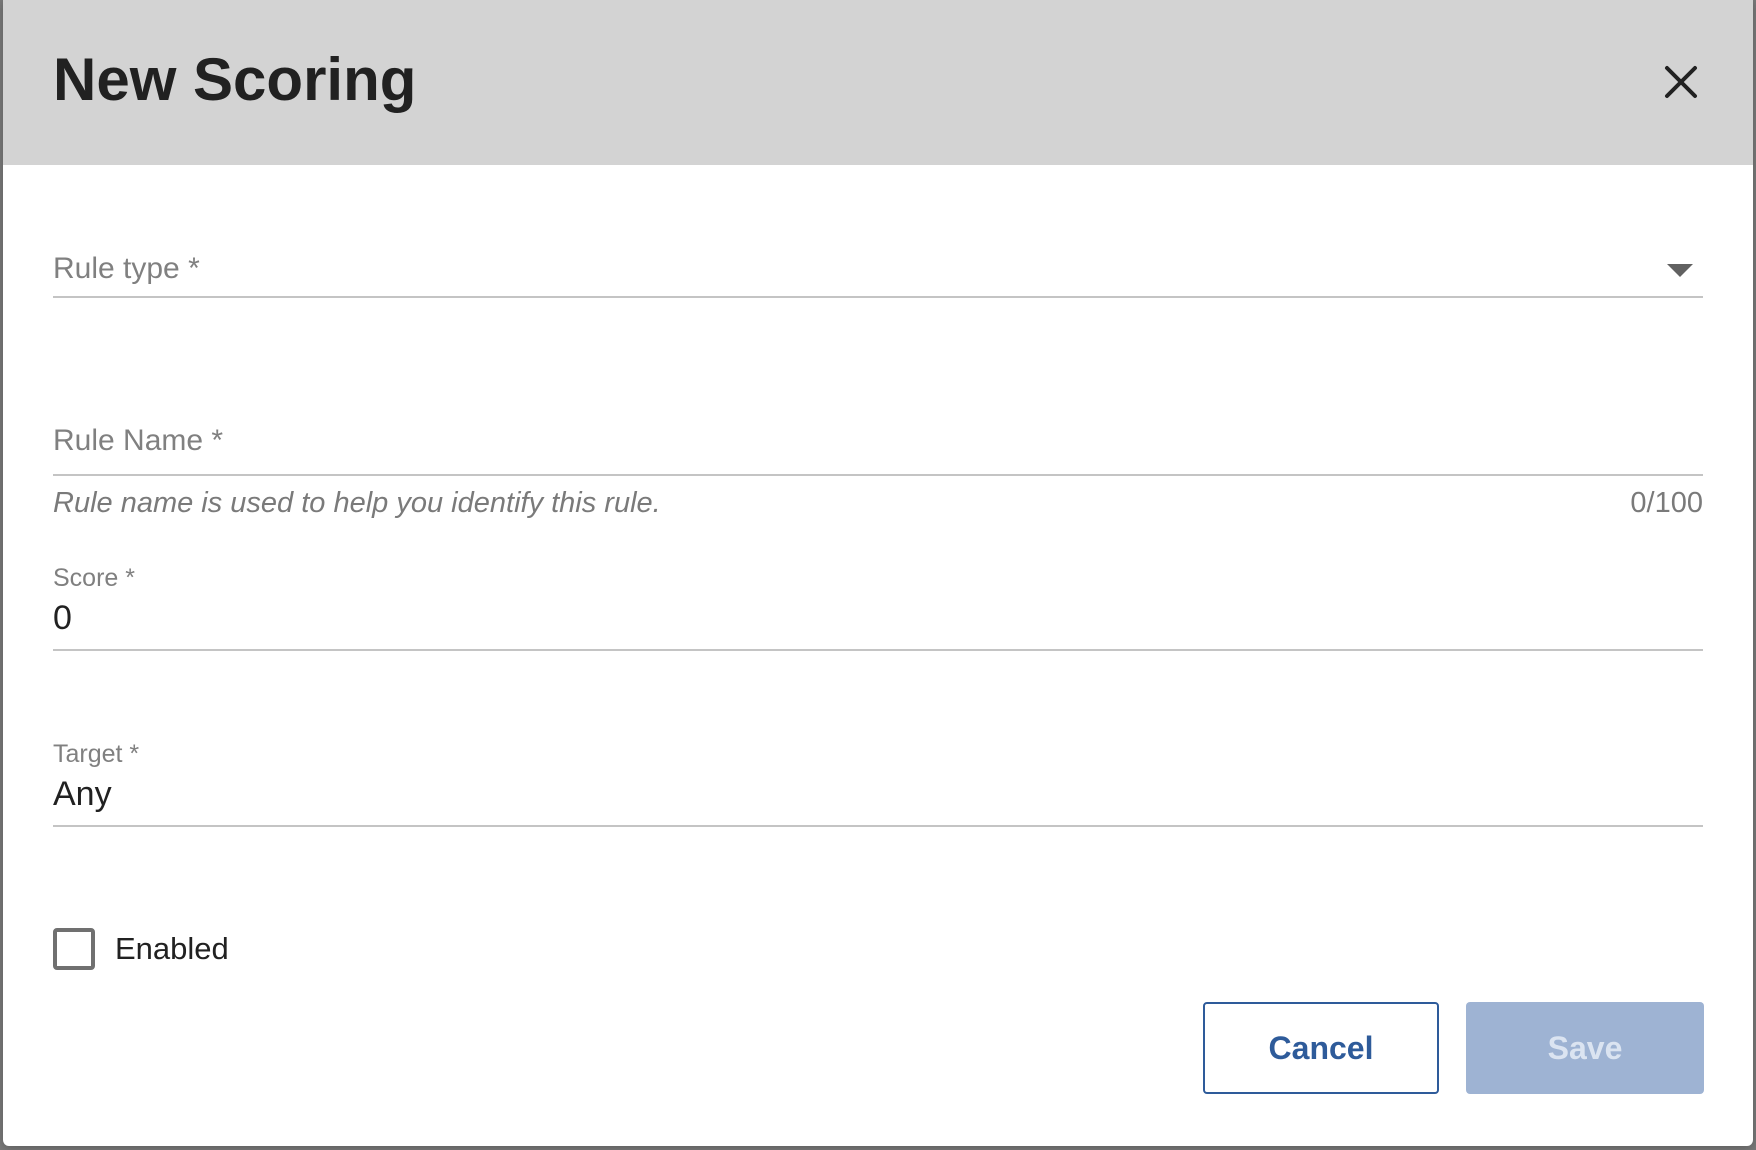  I want to click on score-value: 0, so click(62, 618).